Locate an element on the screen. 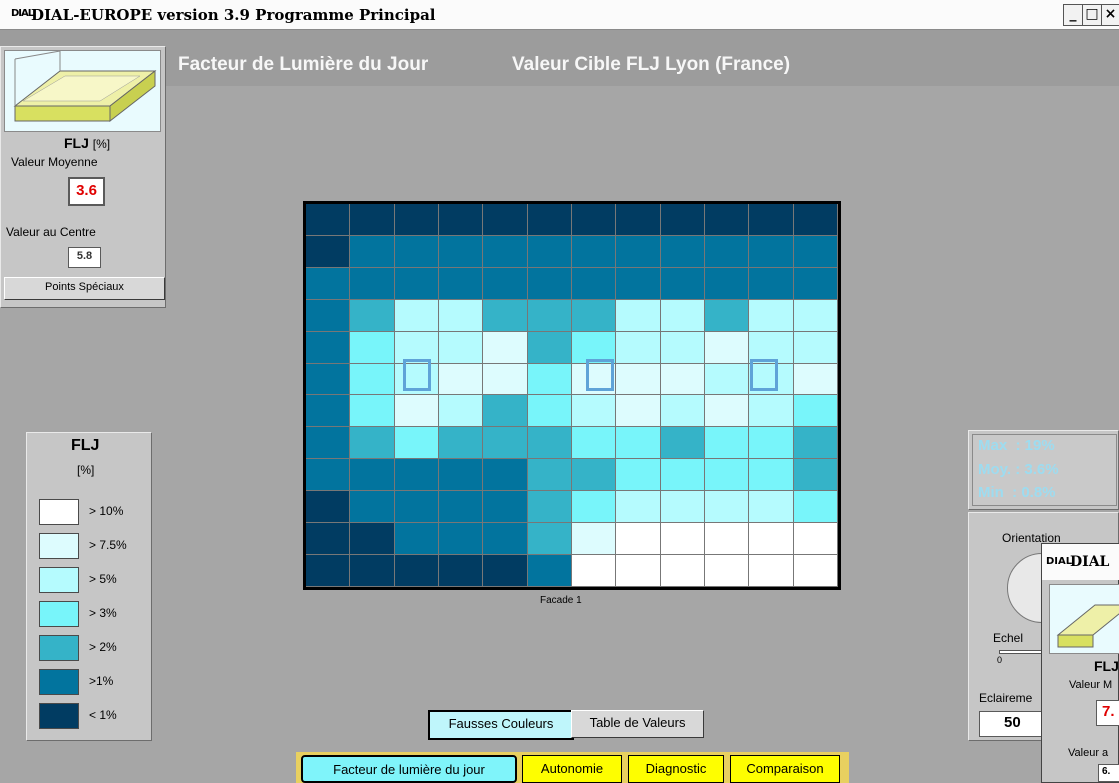  second-window-titlebar: DIAL DIAL is located at coordinates (1080, 562).